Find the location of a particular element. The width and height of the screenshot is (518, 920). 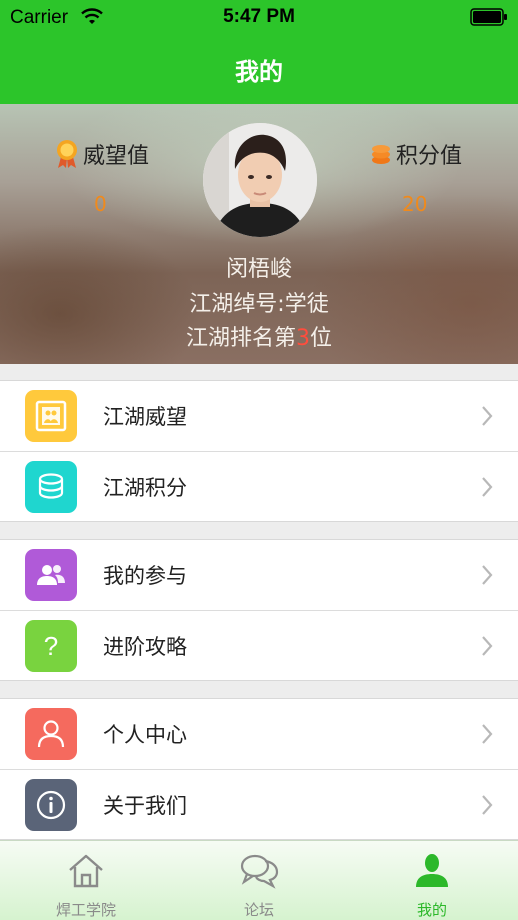

tab-mine: 我的 is located at coordinates (432, 880).